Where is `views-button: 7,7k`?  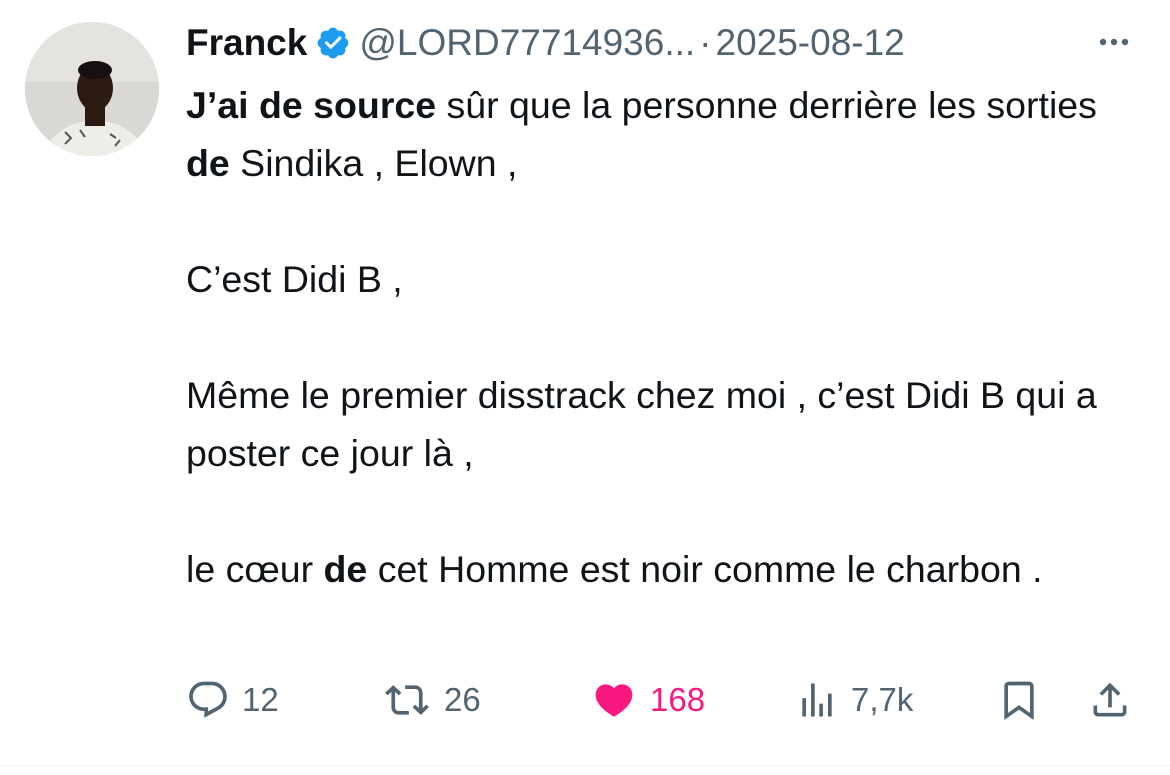
views-button: 7,7k is located at coordinates (854, 700).